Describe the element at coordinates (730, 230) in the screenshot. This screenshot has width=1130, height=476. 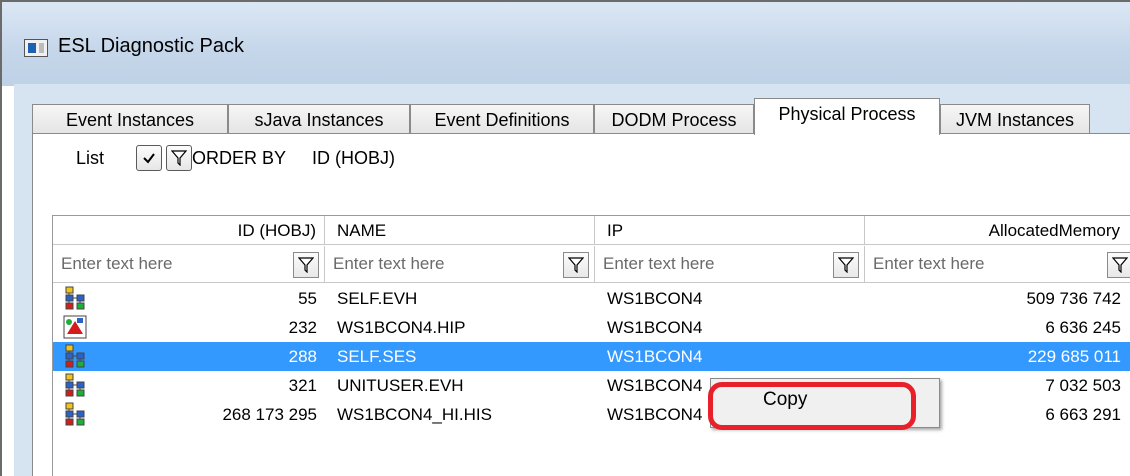
I see `column-header-ip: IP` at that location.